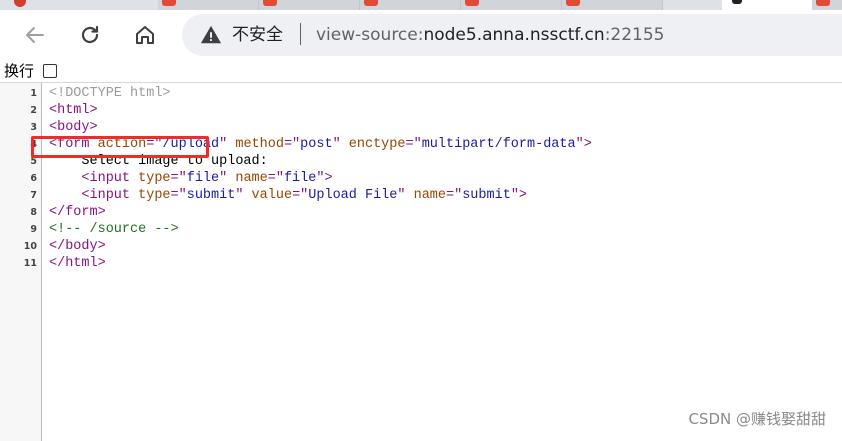 The image size is (842, 441). I want to click on line-number: 7, so click(33, 195).